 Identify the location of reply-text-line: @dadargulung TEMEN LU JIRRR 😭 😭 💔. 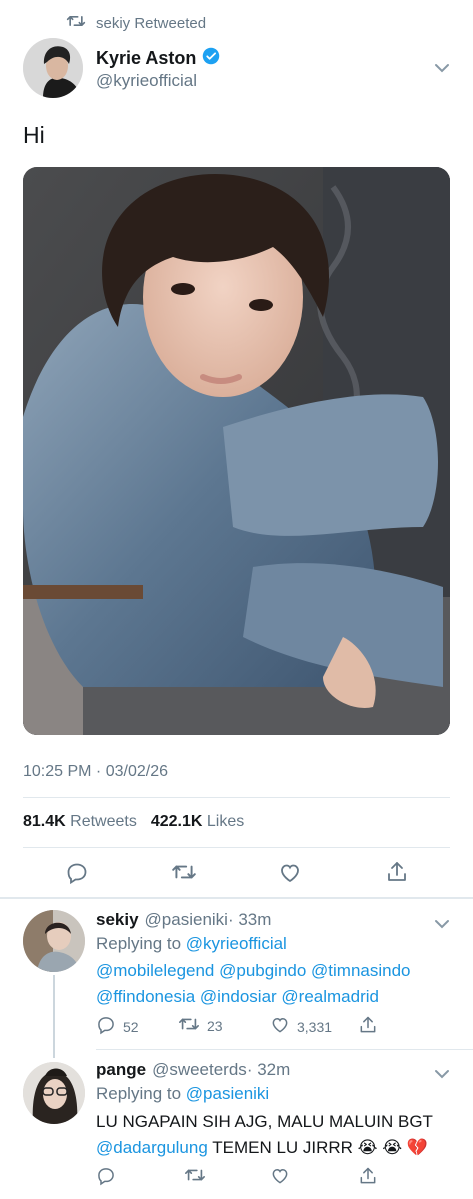
(262, 1148).